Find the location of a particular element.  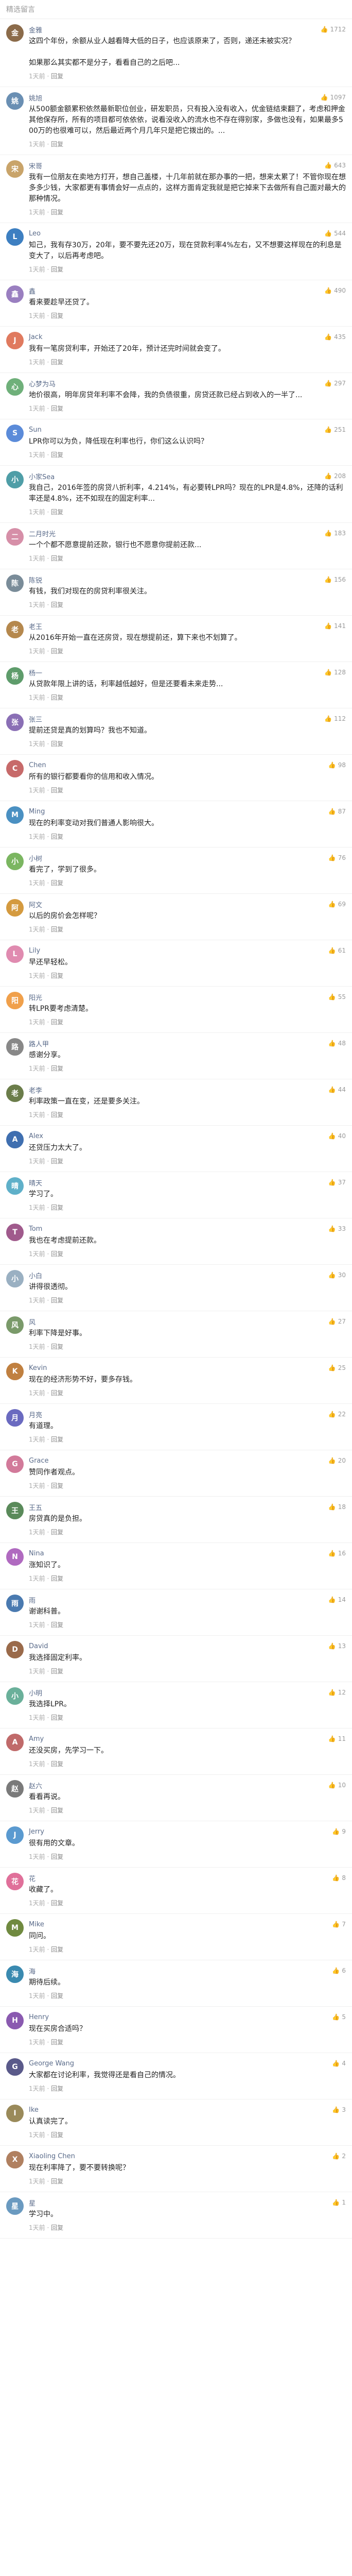

avatar: 月 is located at coordinates (15, 1418).